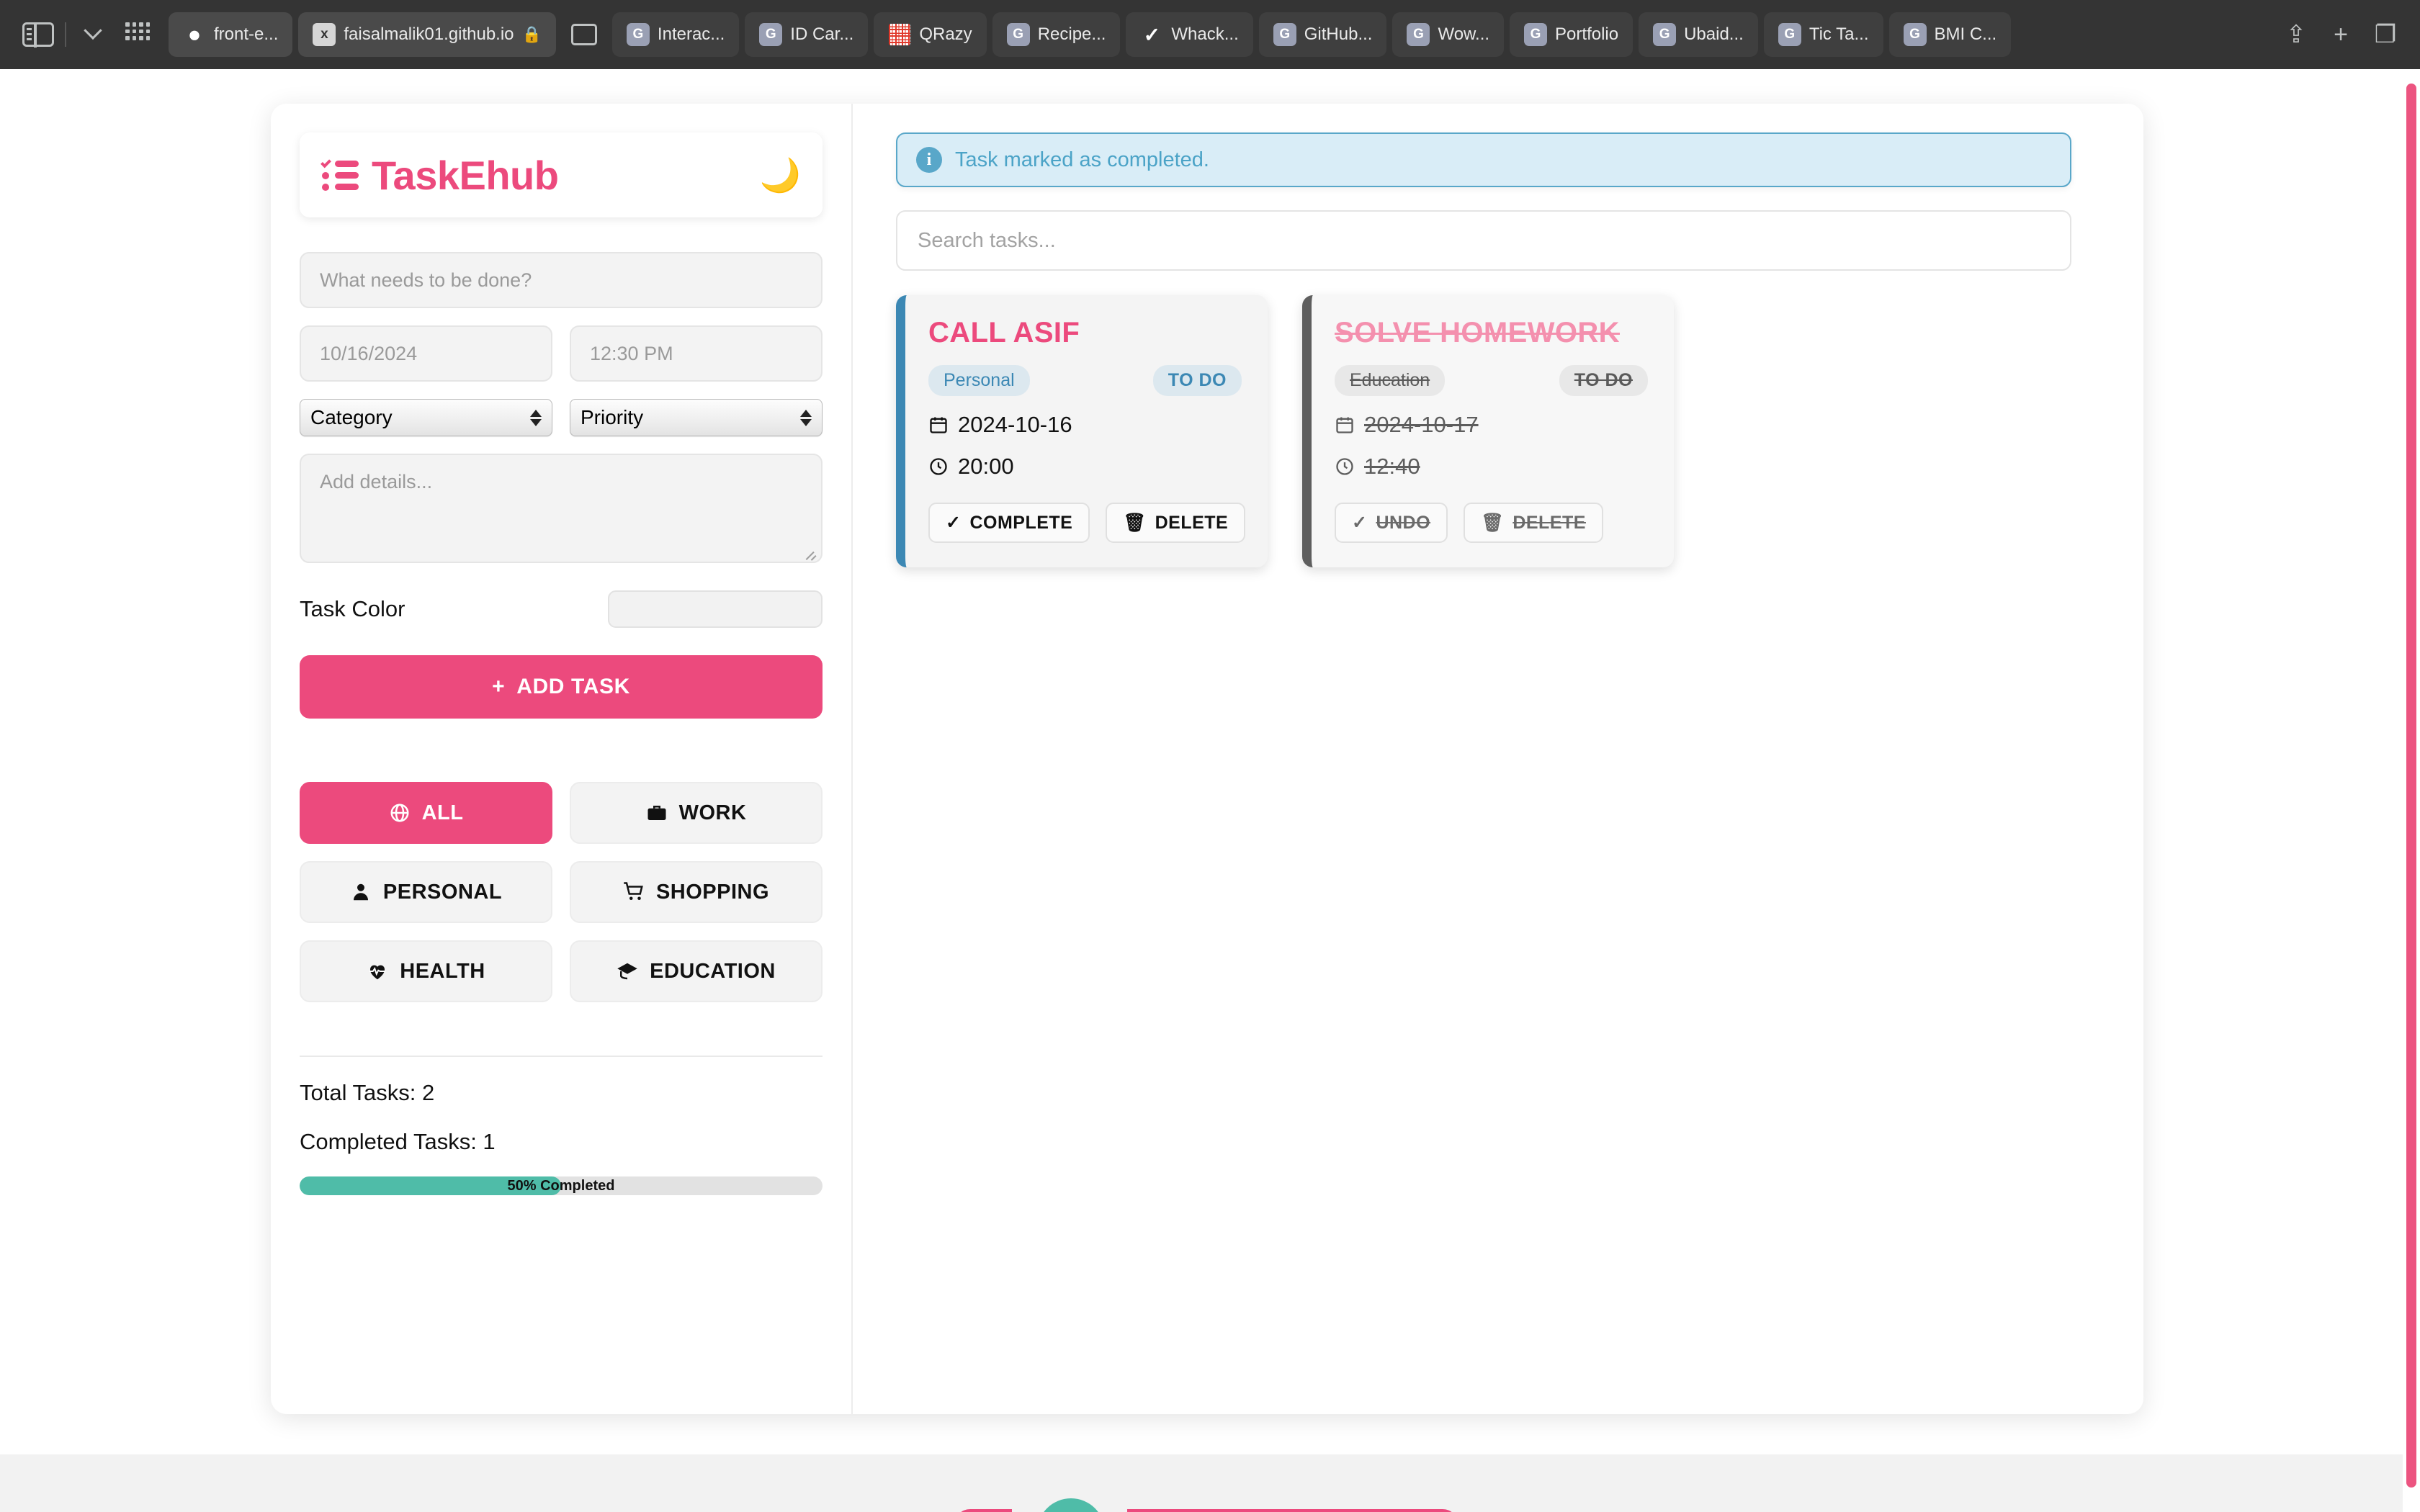 The height and width of the screenshot is (1512, 2420). What do you see at coordinates (899, 34) in the screenshot?
I see `qr-icon` at bounding box center [899, 34].